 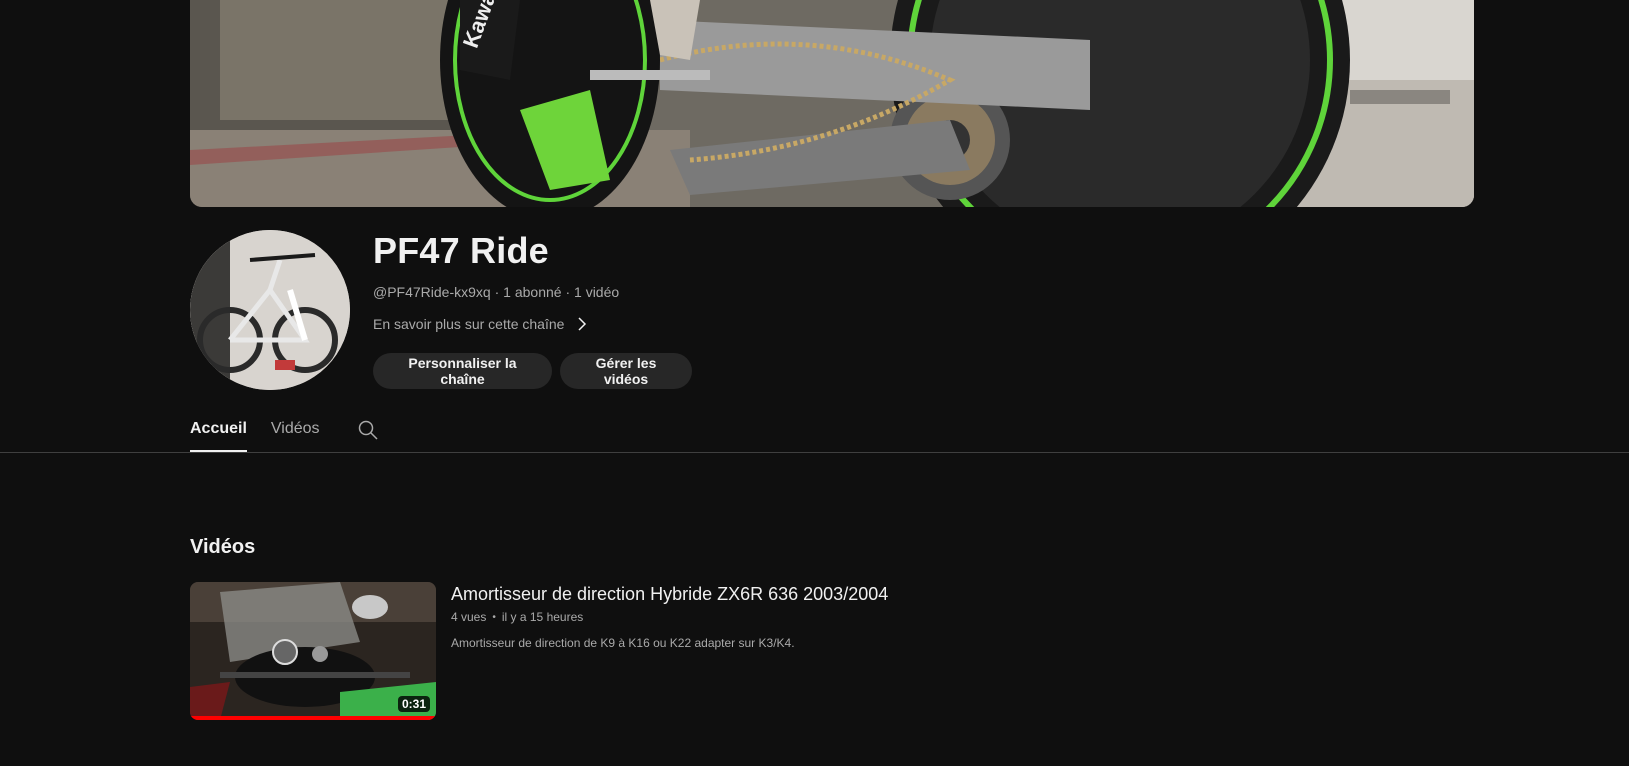 What do you see at coordinates (469, 617) in the screenshot?
I see `video-views: 4 vues` at bounding box center [469, 617].